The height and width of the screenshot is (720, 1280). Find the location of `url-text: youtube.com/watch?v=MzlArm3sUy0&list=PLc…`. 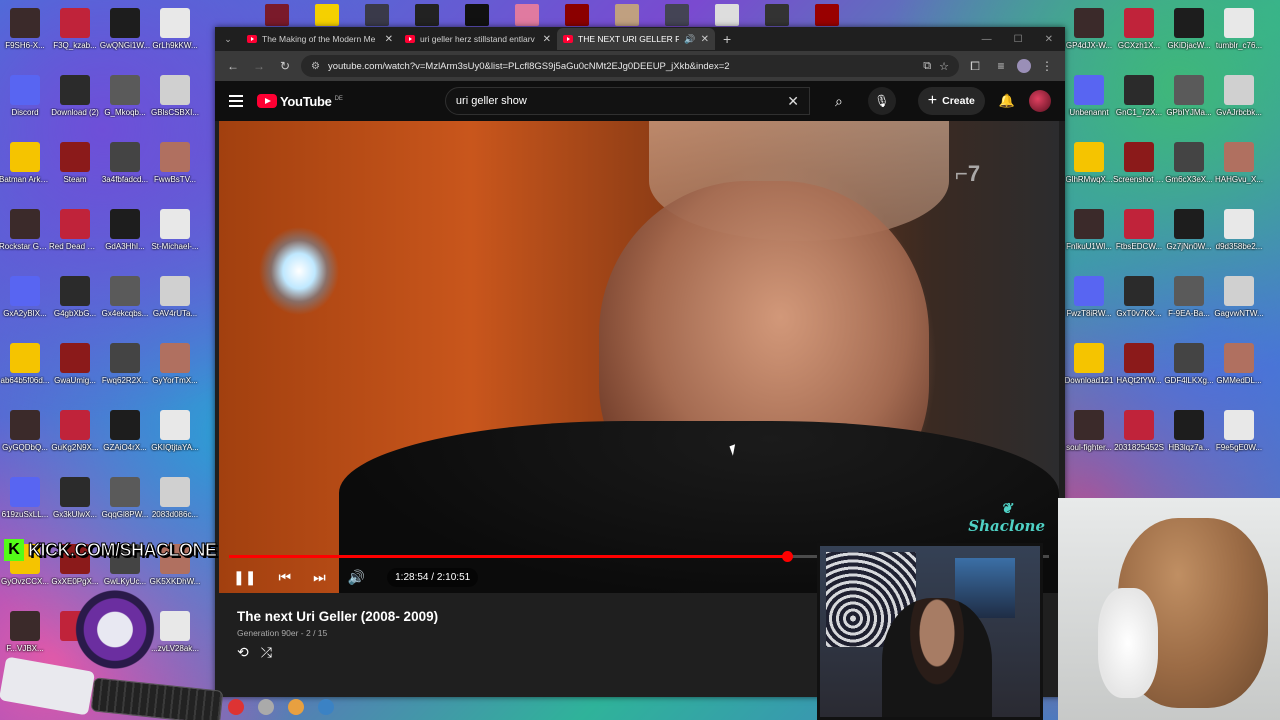

url-text: youtube.com/watch?v=MzlArm3sUy0&list=PLc… is located at coordinates (621, 66).